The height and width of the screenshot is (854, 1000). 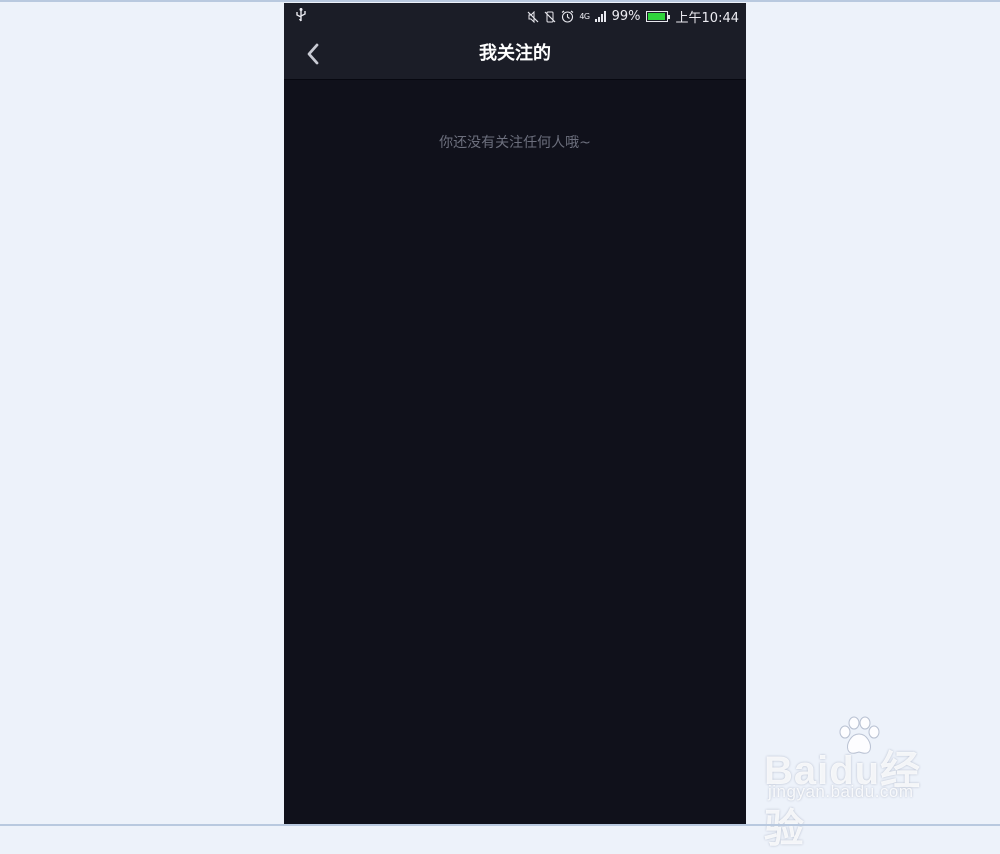 What do you see at coordinates (301, 15) in the screenshot?
I see `usb-icon` at bounding box center [301, 15].